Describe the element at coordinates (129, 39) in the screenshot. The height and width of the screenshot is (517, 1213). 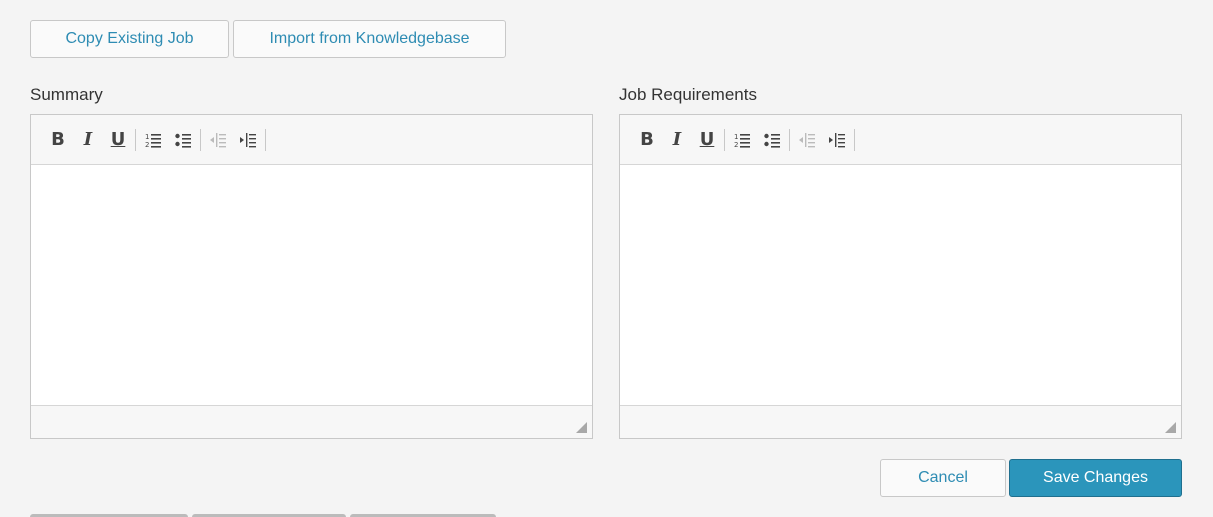
I see `copy-existing-job-button: Copy Existing Job` at that location.